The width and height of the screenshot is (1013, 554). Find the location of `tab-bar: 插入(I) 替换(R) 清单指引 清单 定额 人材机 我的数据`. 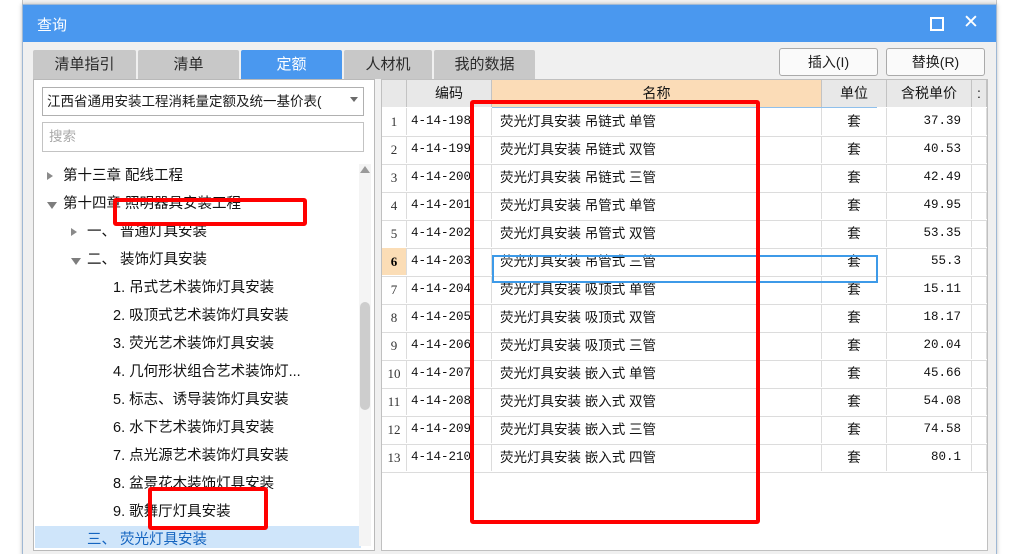

tab-bar: 插入(I) 替换(R) 清单指引 清单 定额 人材机 我的数据 is located at coordinates (509, 60).